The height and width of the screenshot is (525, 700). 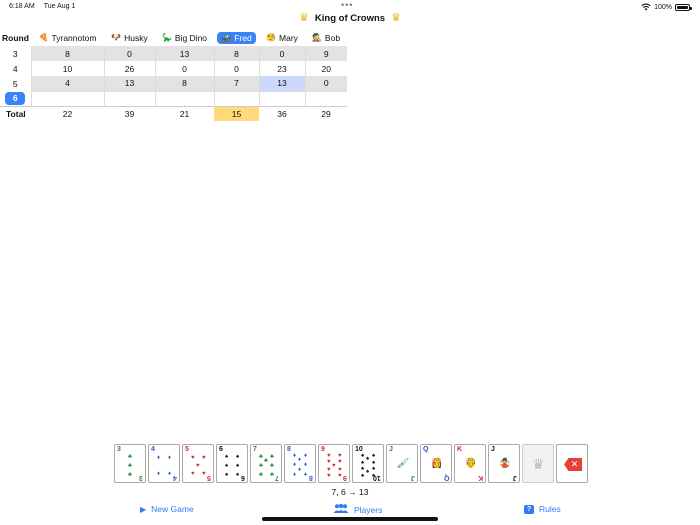 What do you see at coordinates (359, 449) in the screenshot?
I see `card-rank: 10` at bounding box center [359, 449].